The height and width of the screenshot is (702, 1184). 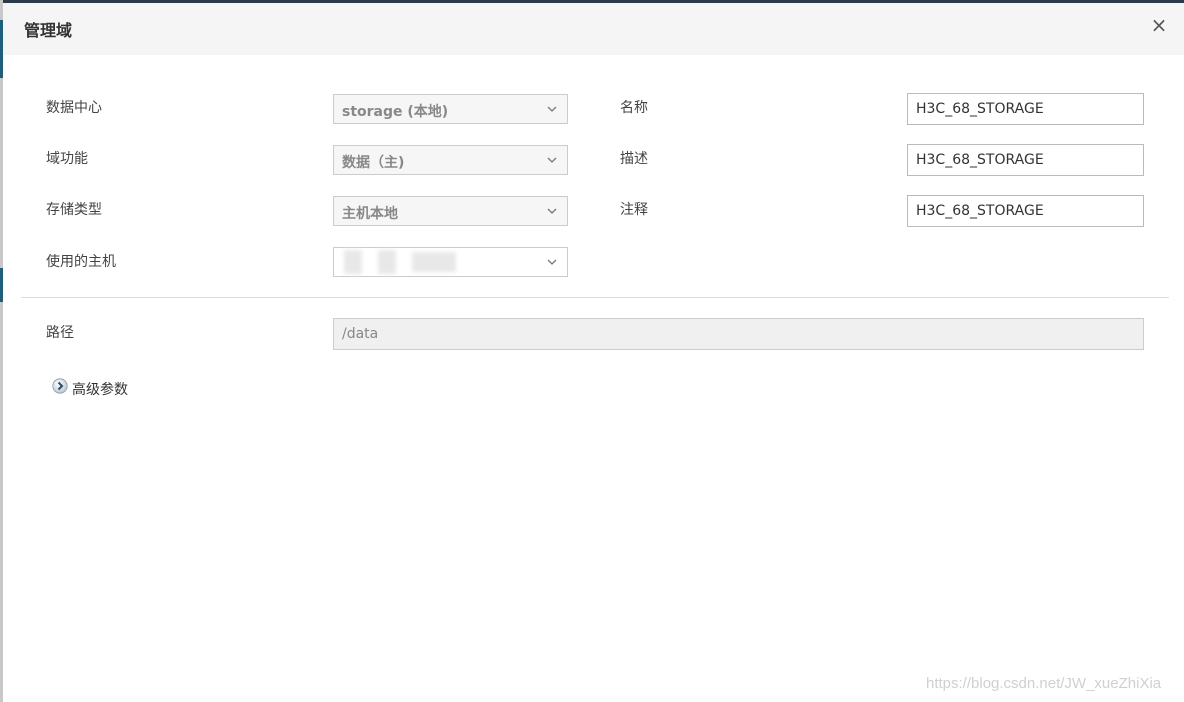 I want to click on name-value: H3C_68_STORAGE, so click(x=980, y=109).